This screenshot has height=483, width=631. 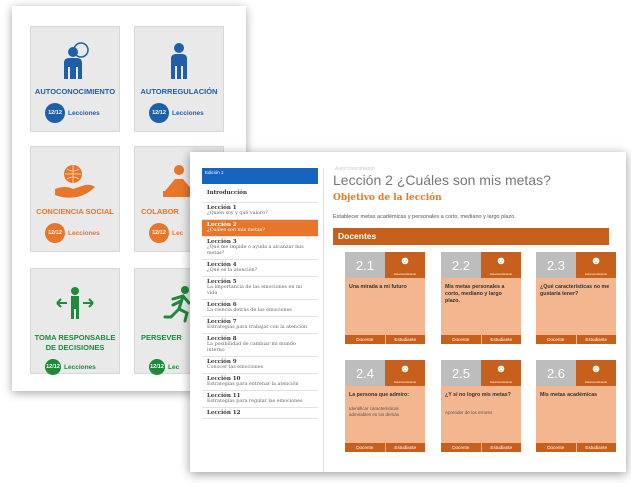 I want to click on category-tile-autoconocimiento: AUTOCONOCIMIENTO 12/12 Lecciones, so click(x=75, y=79).